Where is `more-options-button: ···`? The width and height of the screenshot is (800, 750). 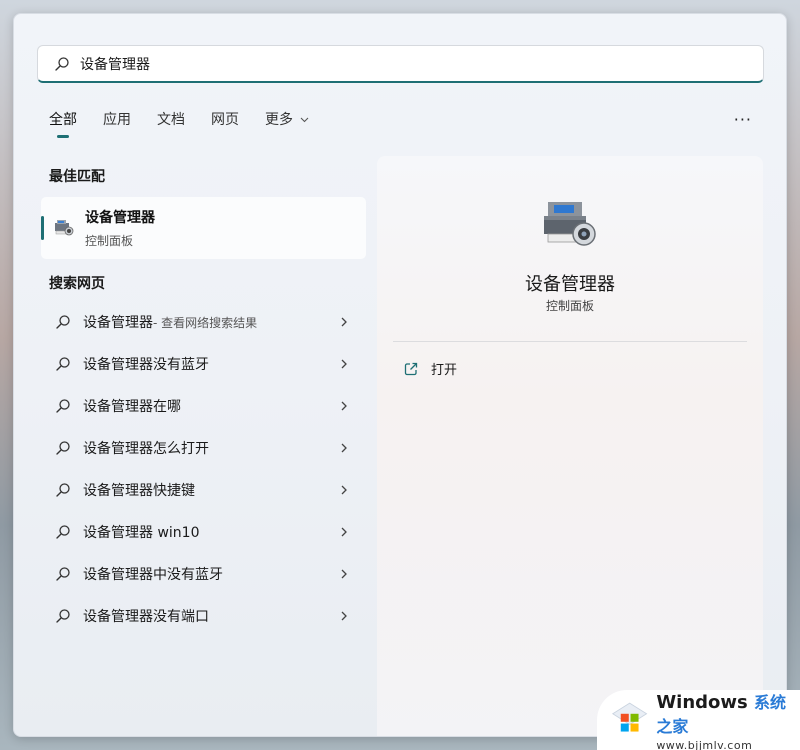 more-options-button: ··· is located at coordinates (743, 119).